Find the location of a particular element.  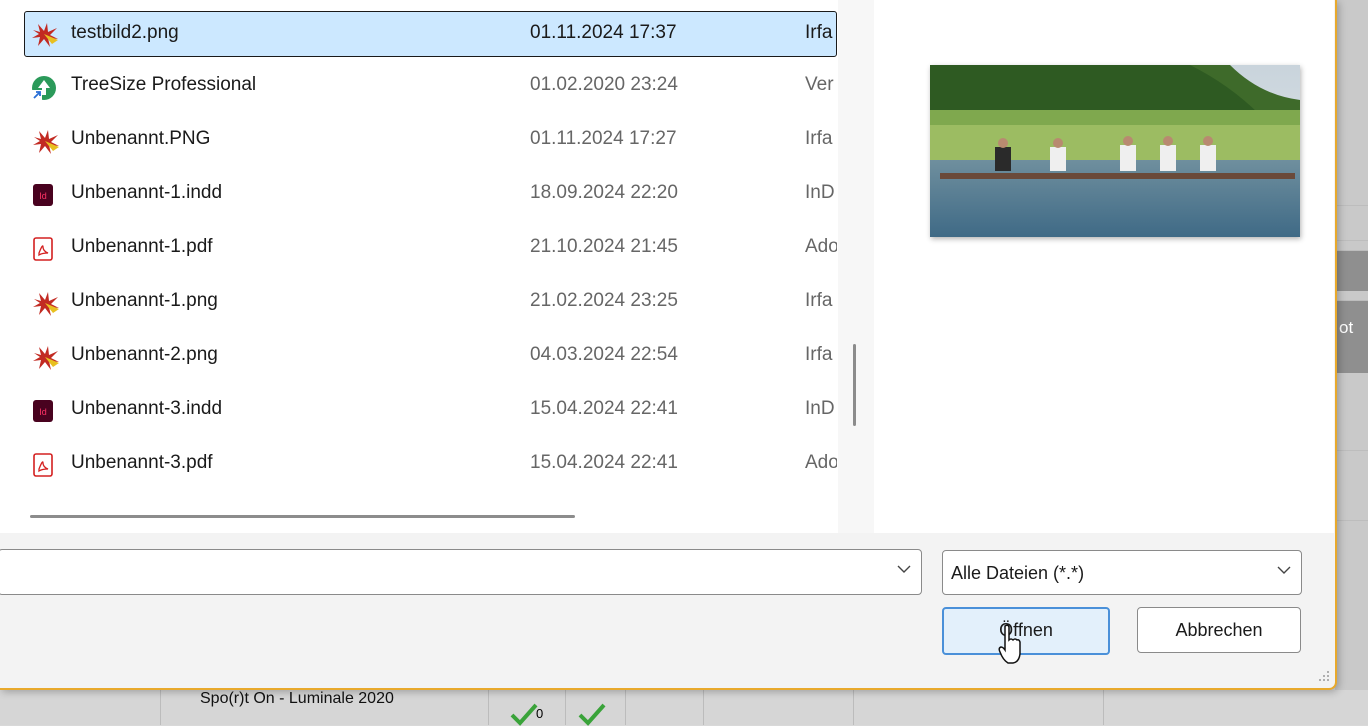

file-date: 01.11.2024 17:27 is located at coordinates (603, 138).